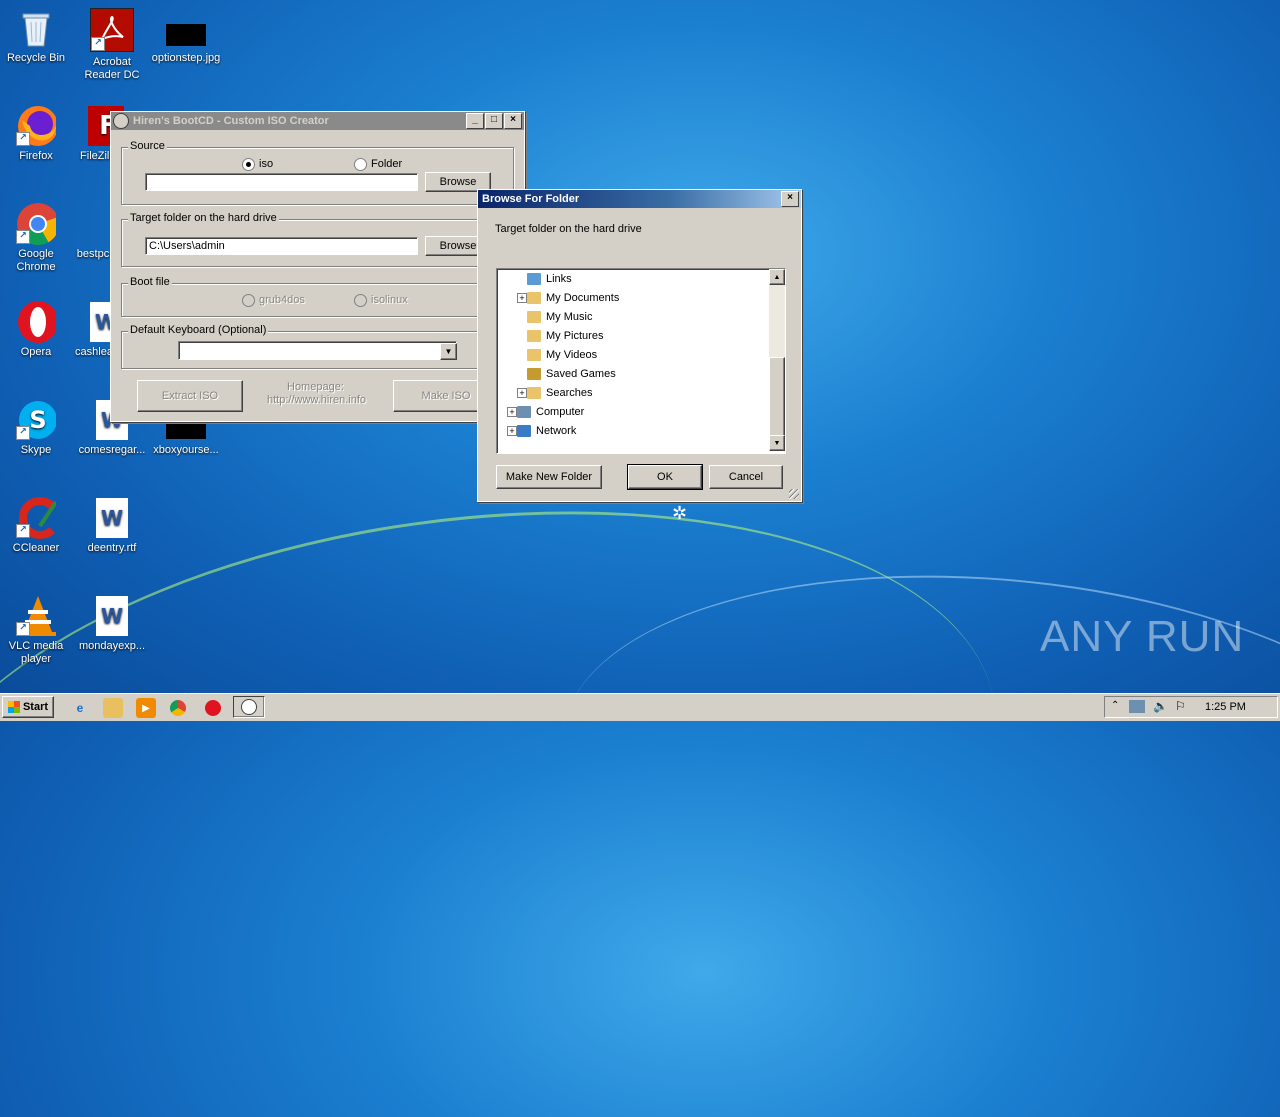 This screenshot has height=1117, width=1280. What do you see at coordinates (146, 708) in the screenshot?
I see `media-player-taskbar-icon: ▶` at bounding box center [146, 708].